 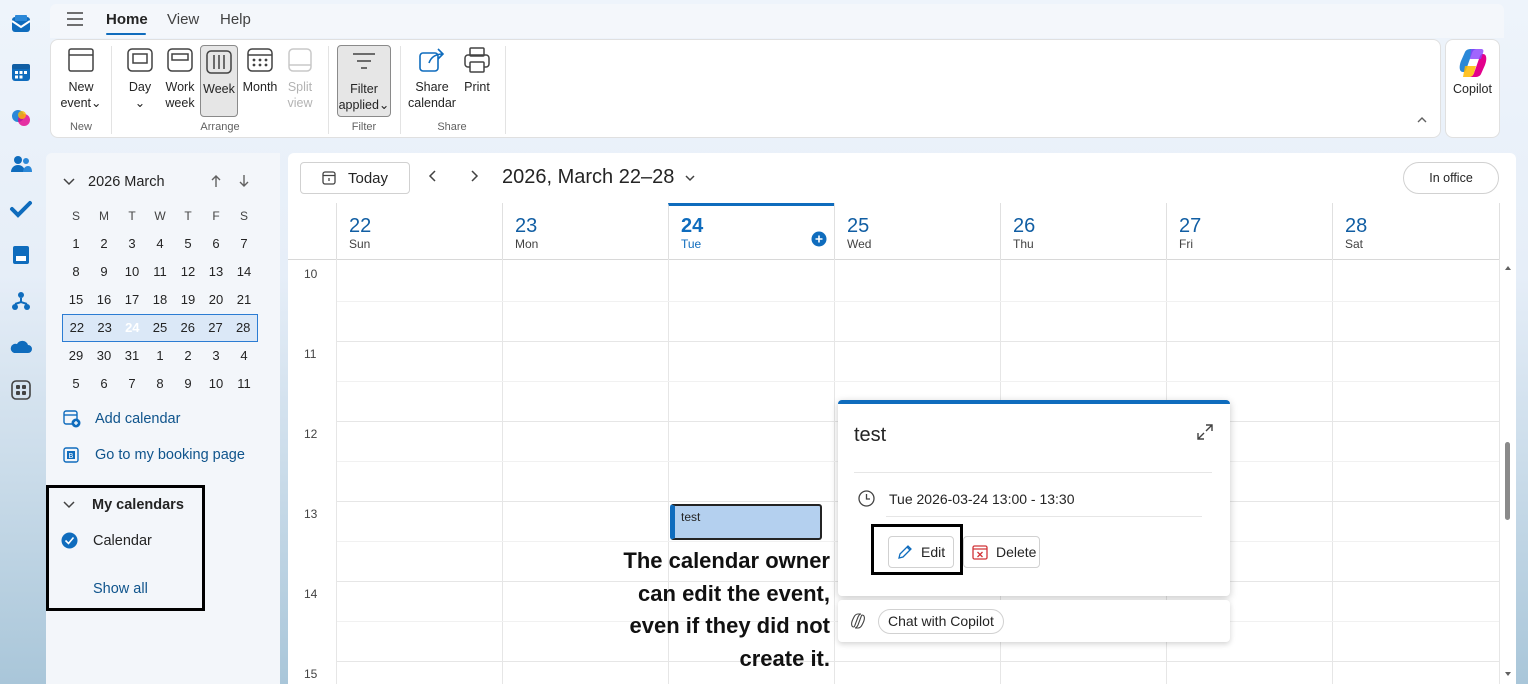 I want to click on hamburger-menu-icon, so click(x=75, y=19).